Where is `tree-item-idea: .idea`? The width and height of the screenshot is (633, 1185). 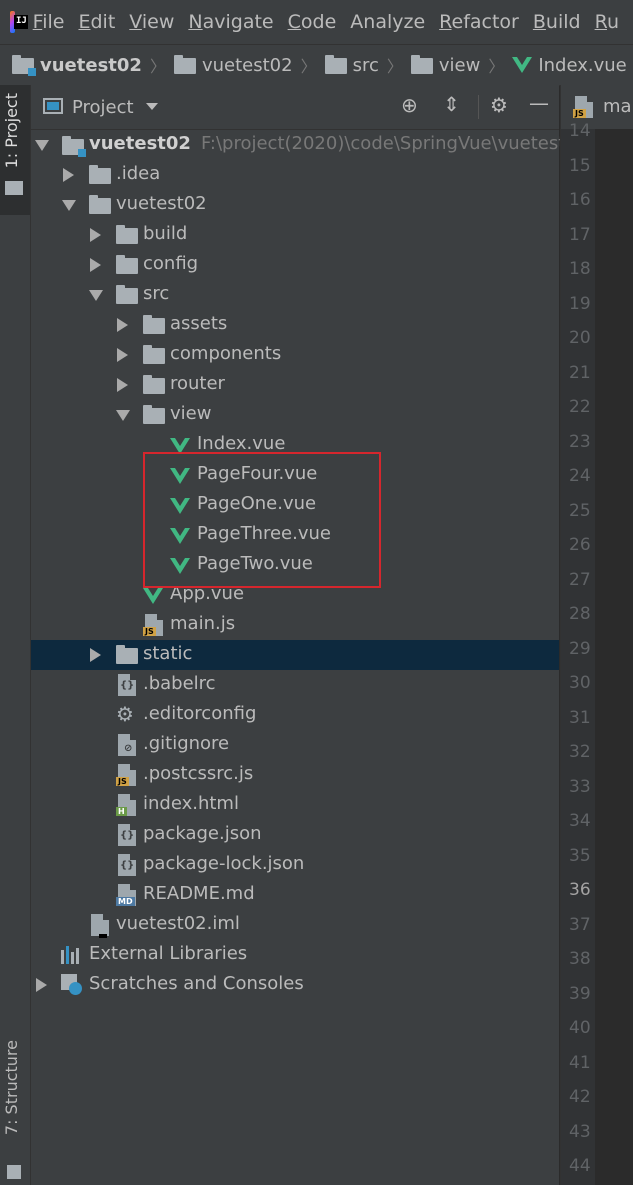
tree-item-idea: .idea is located at coordinates (295, 175).